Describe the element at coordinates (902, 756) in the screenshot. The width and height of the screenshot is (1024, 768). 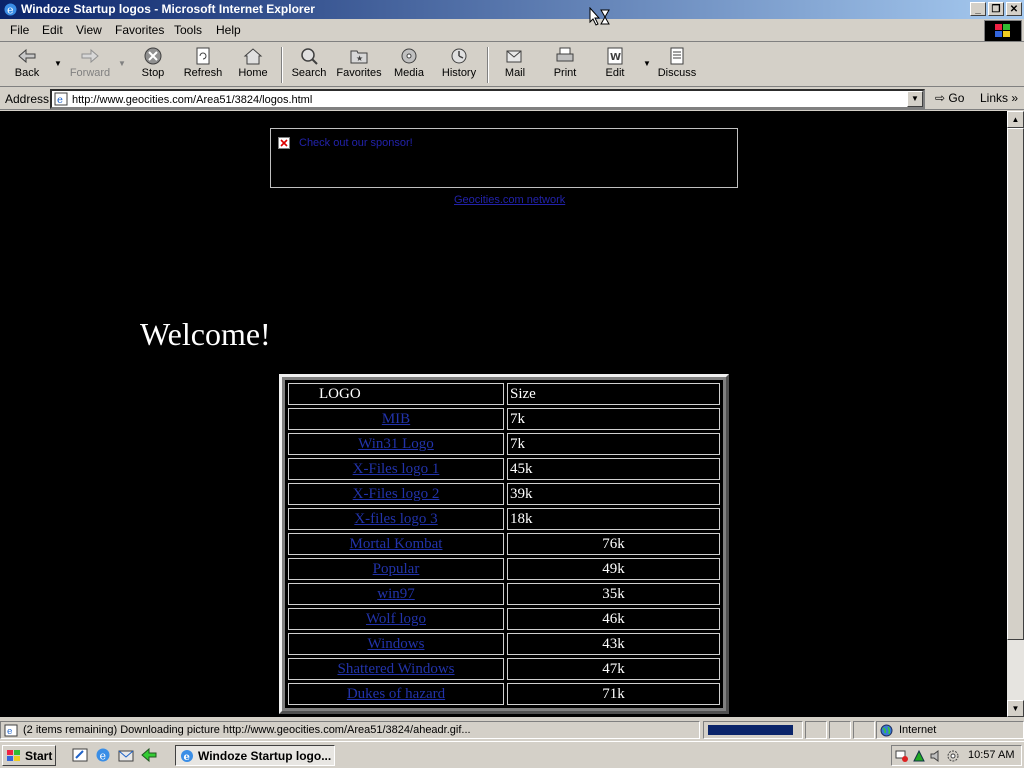
I see `network-icon` at that location.